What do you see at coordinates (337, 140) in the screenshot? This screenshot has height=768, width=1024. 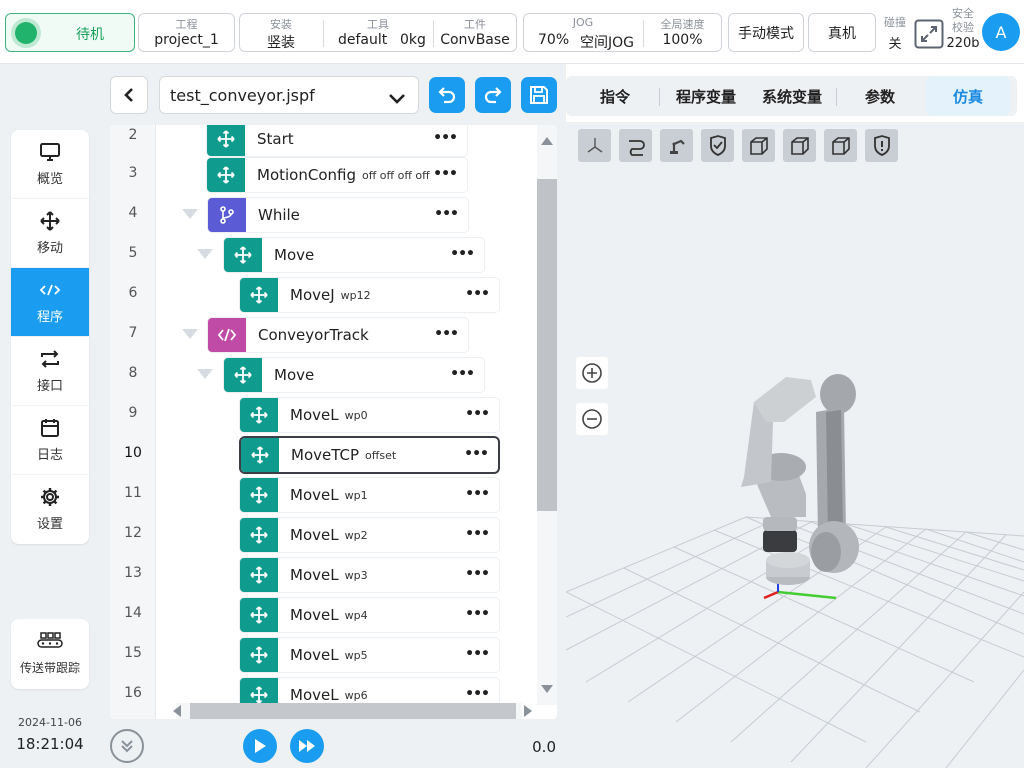 I see `program-node-start: Start •••` at bounding box center [337, 140].